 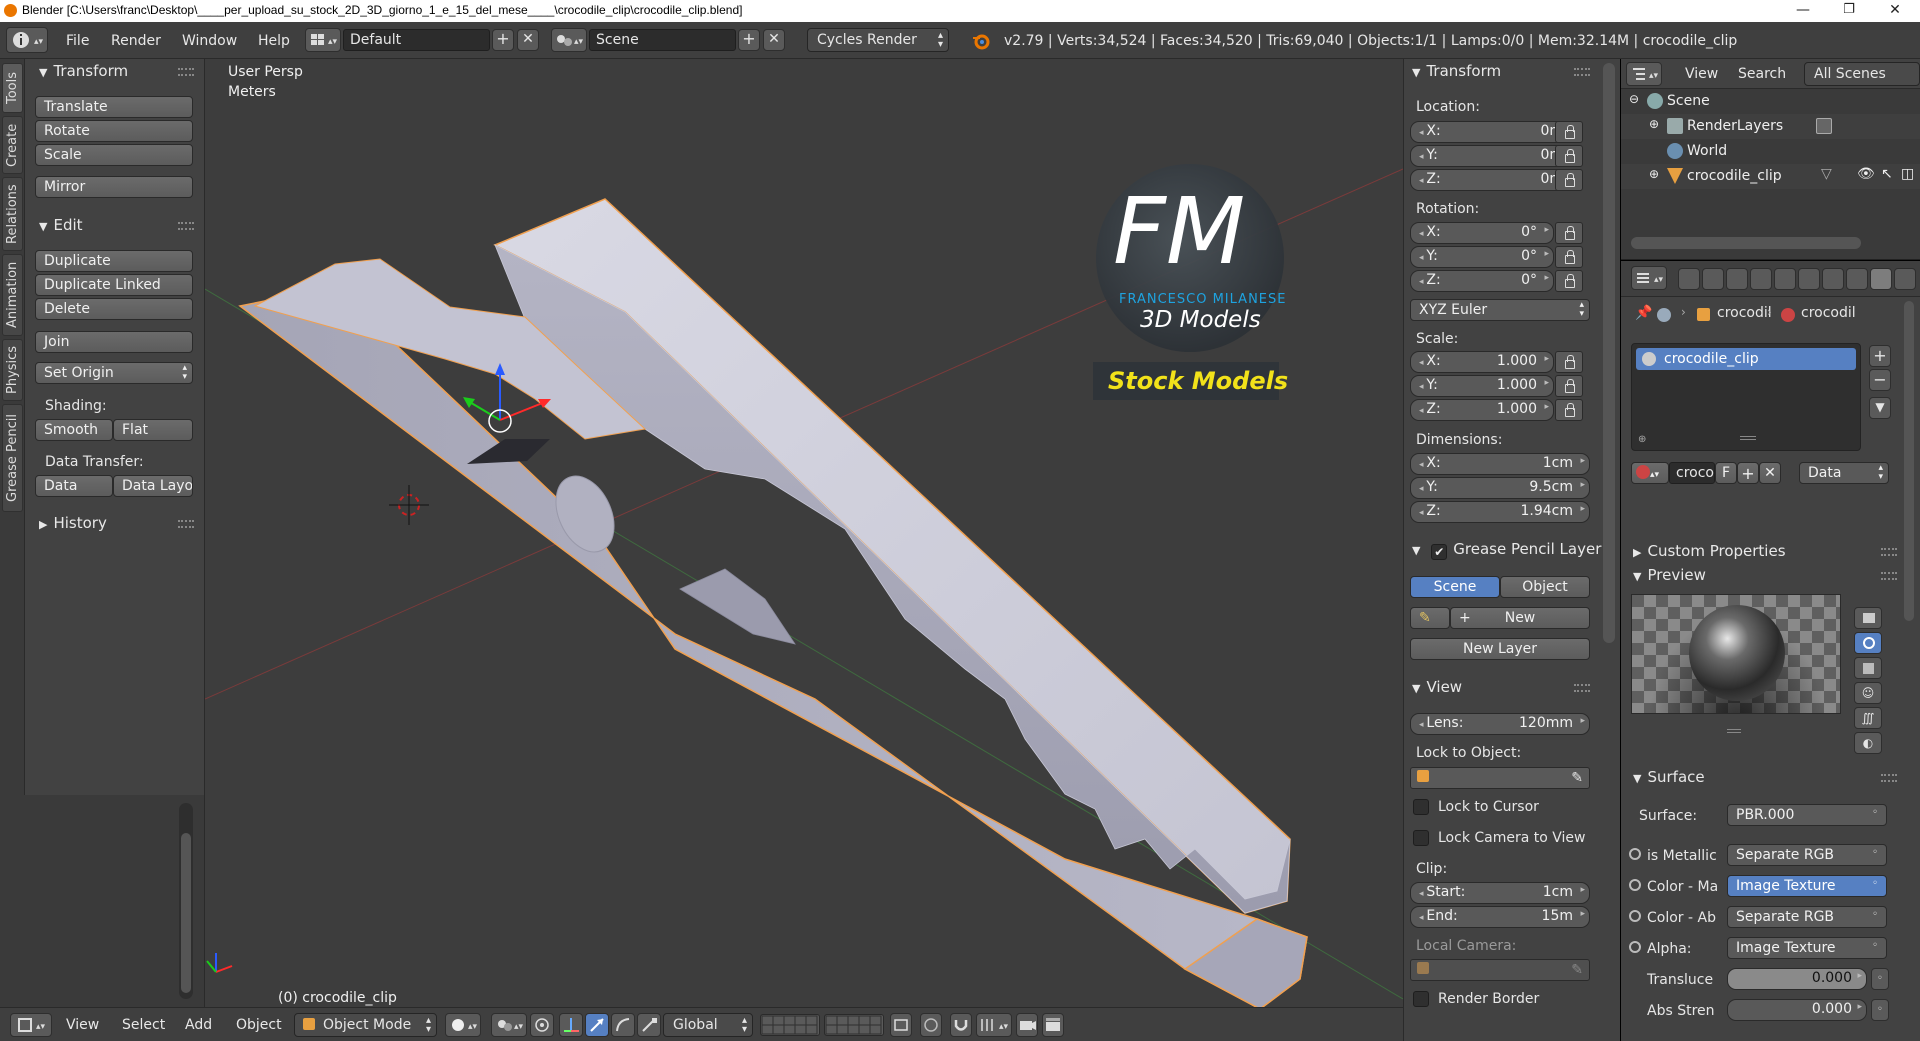 I want to click on preview-hair-button: ∭, so click(x=1868, y=718).